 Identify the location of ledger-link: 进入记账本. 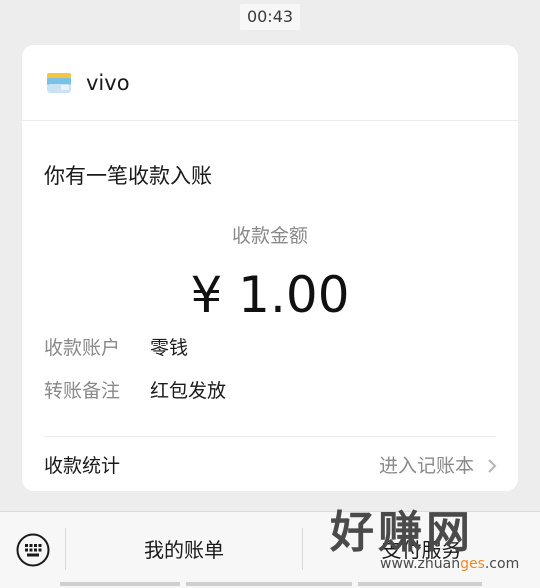
(426, 466).